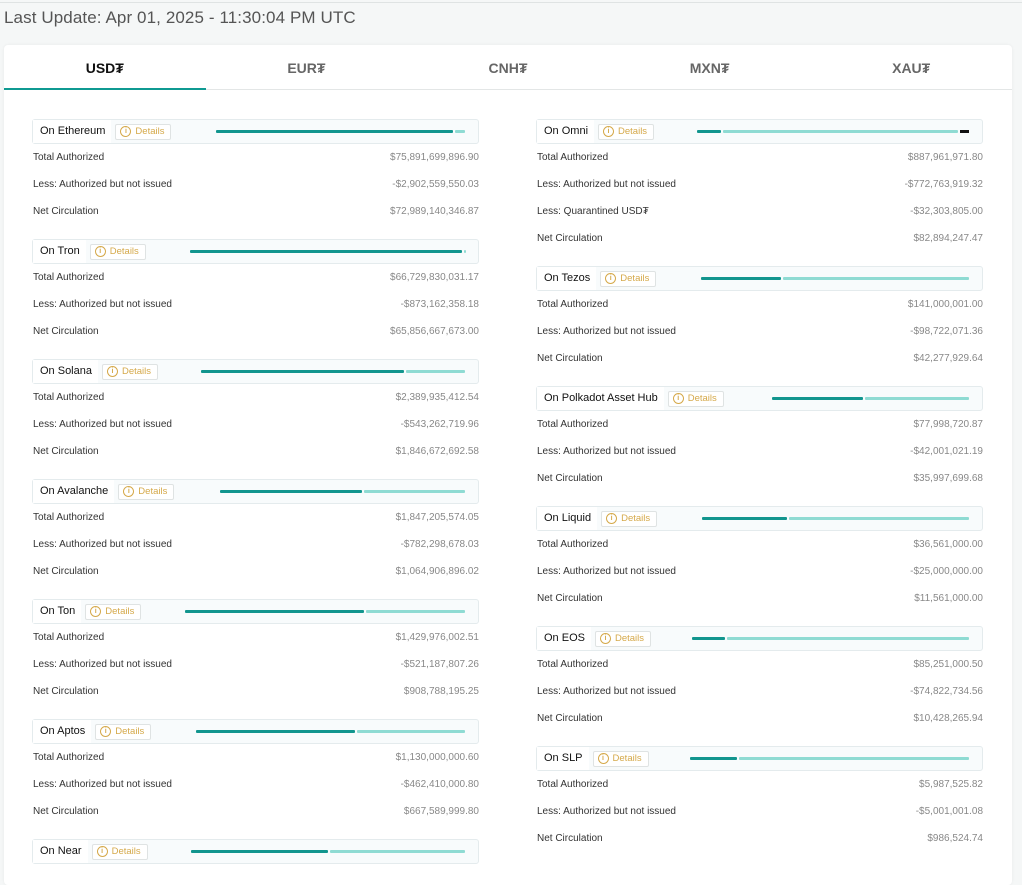 The width and height of the screenshot is (1022, 885). Describe the element at coordinates (437, 451) in the screenshot. I see `row-value: $1,846,672,692.58` at that location.